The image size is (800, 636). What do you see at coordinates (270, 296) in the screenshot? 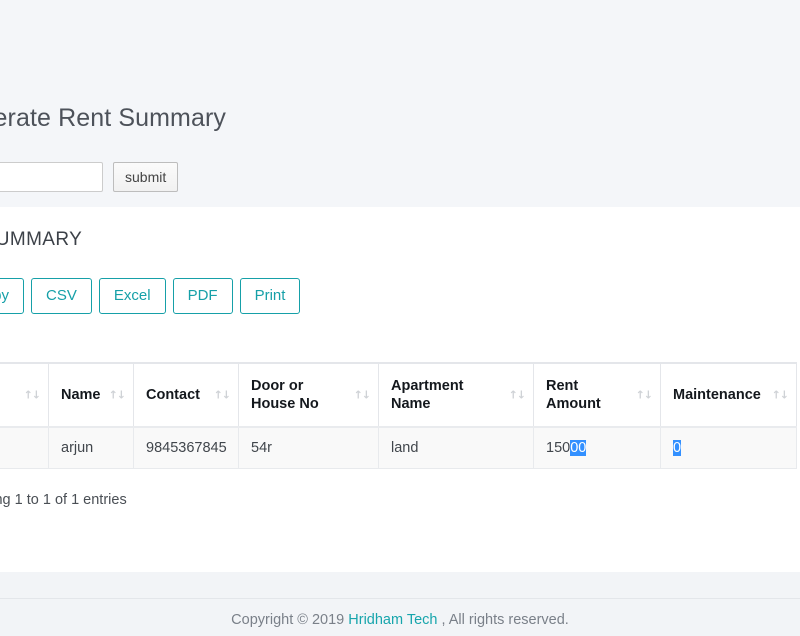
I see `print-button: Print` at bounding box center [270, 296].